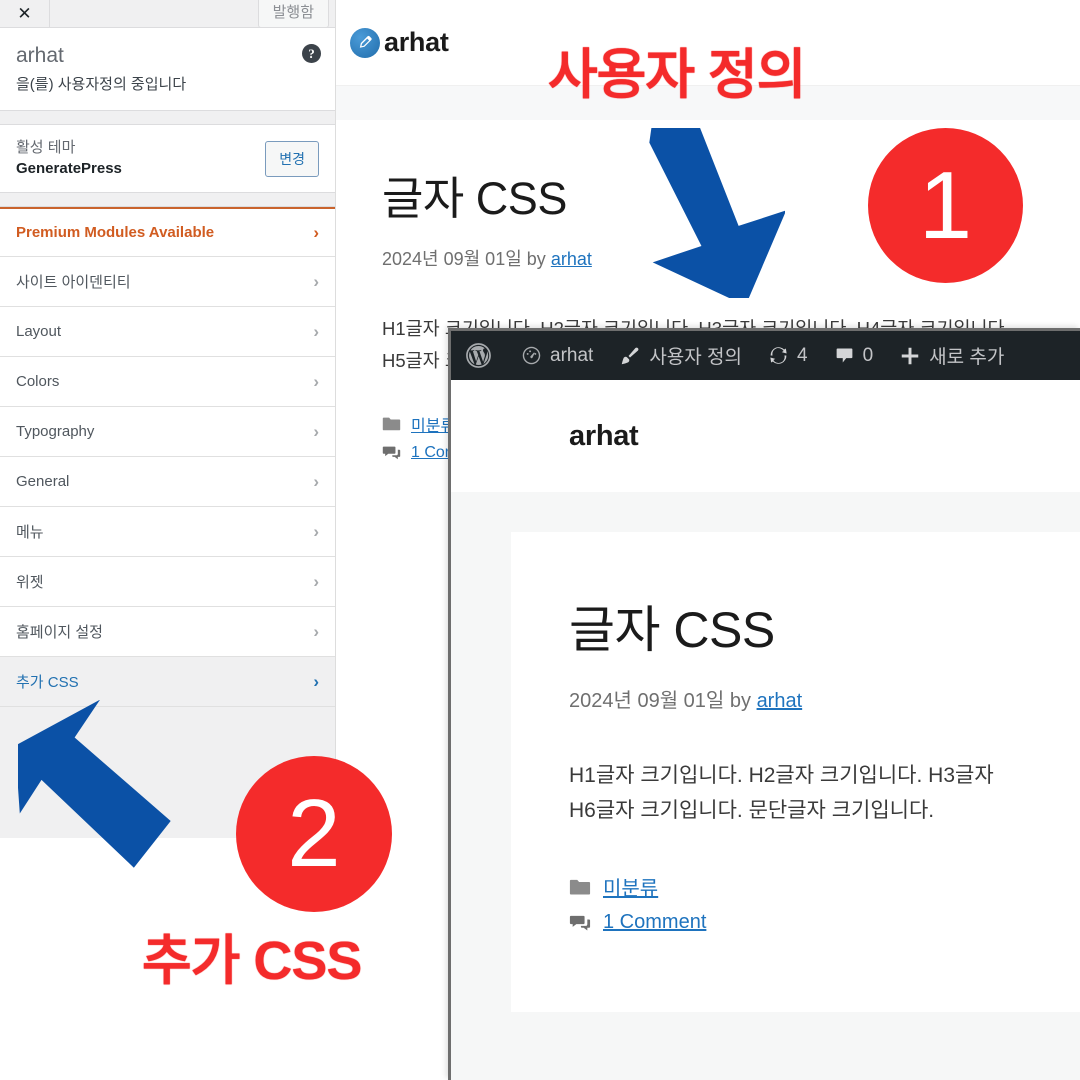 This screenshot has height=1080, width=1080. I want to click on annotation-text-additional-css: 추가 CSS, so click(252, 961).